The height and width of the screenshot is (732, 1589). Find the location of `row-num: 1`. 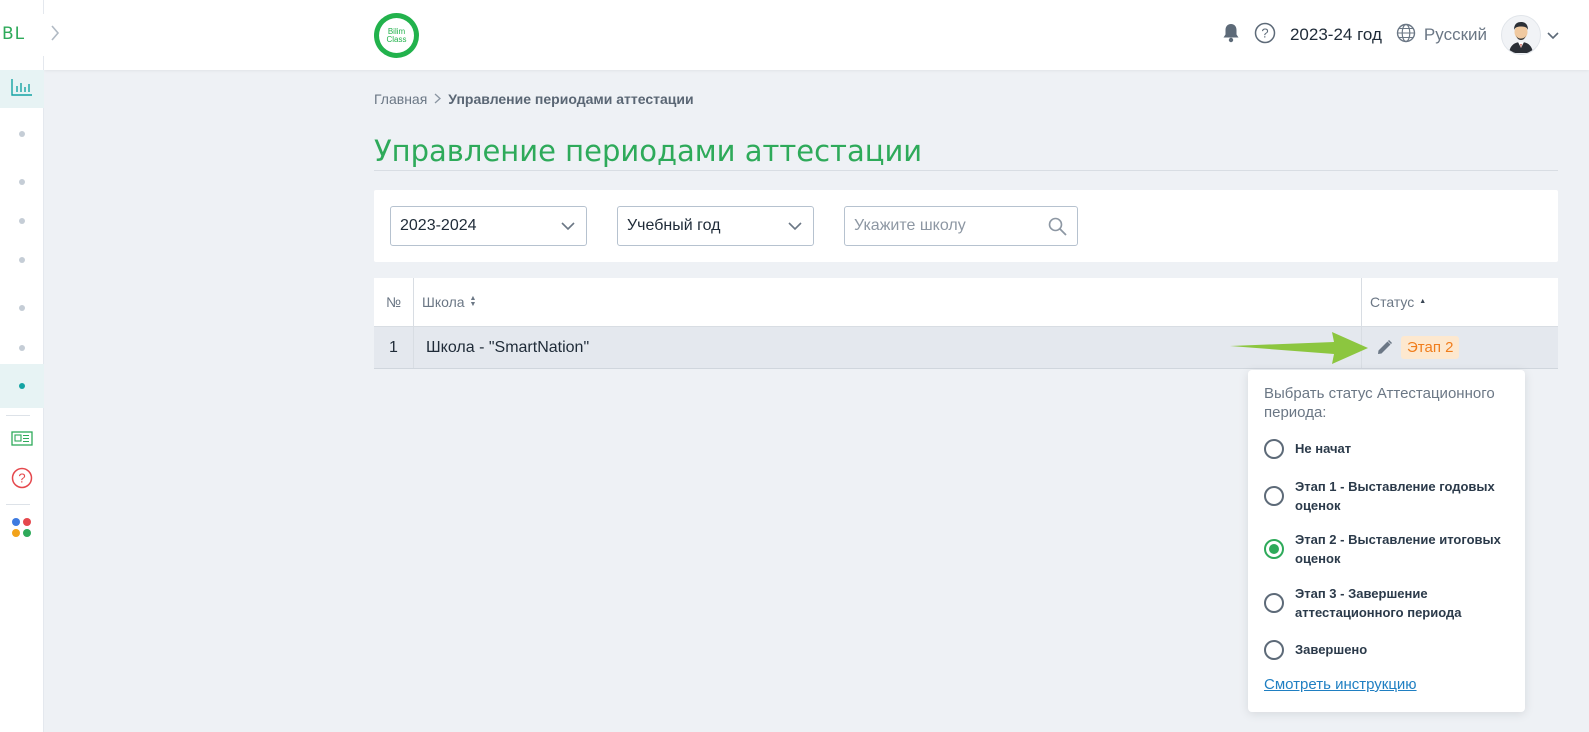

row-num: 1 is located at coordinates (394, 347).